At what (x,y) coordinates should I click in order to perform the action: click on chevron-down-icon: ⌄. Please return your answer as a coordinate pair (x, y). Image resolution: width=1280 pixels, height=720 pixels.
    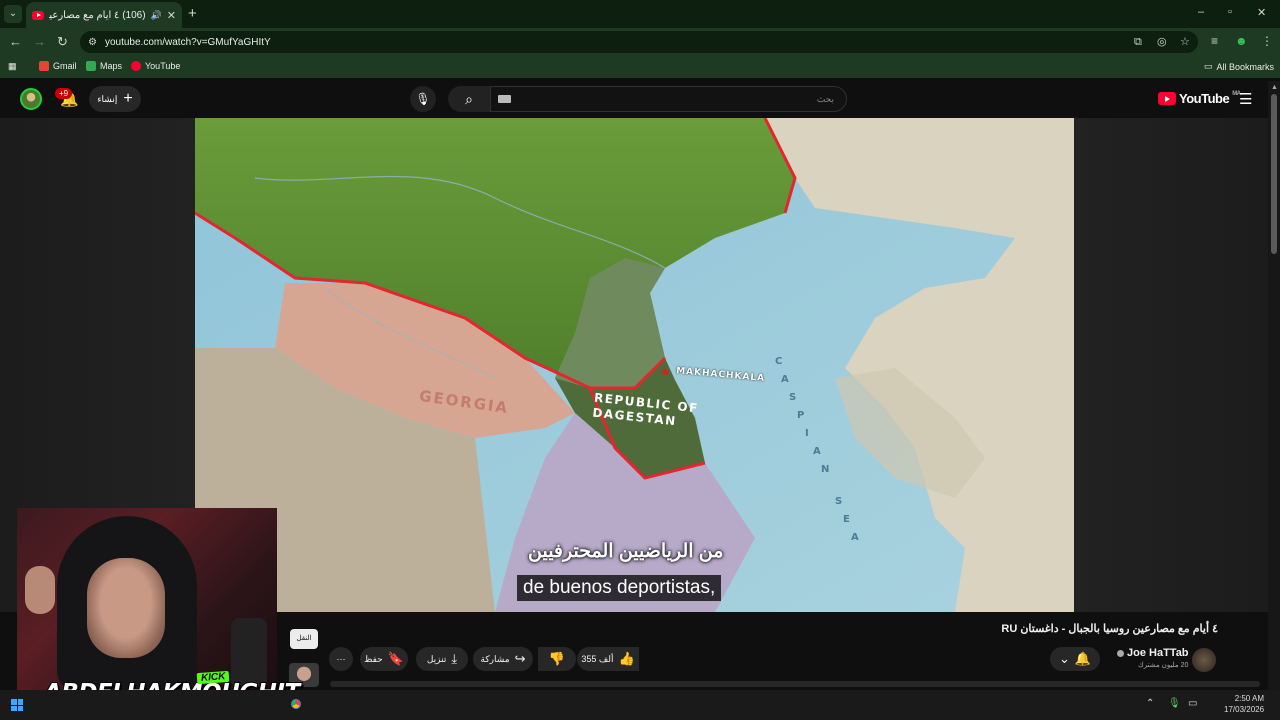
    Looking at the image, I should click on (1064, 658).